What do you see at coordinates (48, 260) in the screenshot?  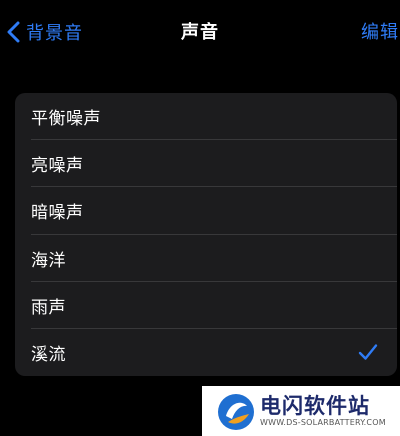 I see `list-item-label: 海洋` at bounding box center [48, 260].